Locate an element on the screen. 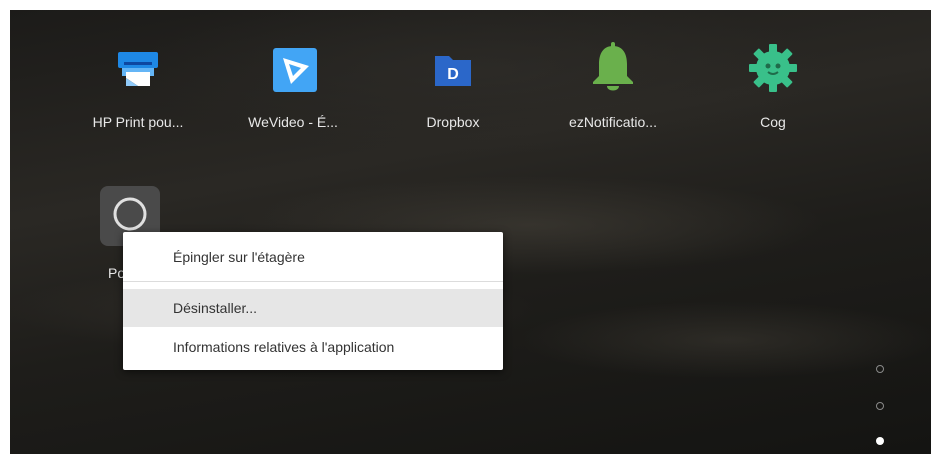 Image resolution: width=945 pixels, height=454 pixels. cog-icon is located at coordinates (773, 70).